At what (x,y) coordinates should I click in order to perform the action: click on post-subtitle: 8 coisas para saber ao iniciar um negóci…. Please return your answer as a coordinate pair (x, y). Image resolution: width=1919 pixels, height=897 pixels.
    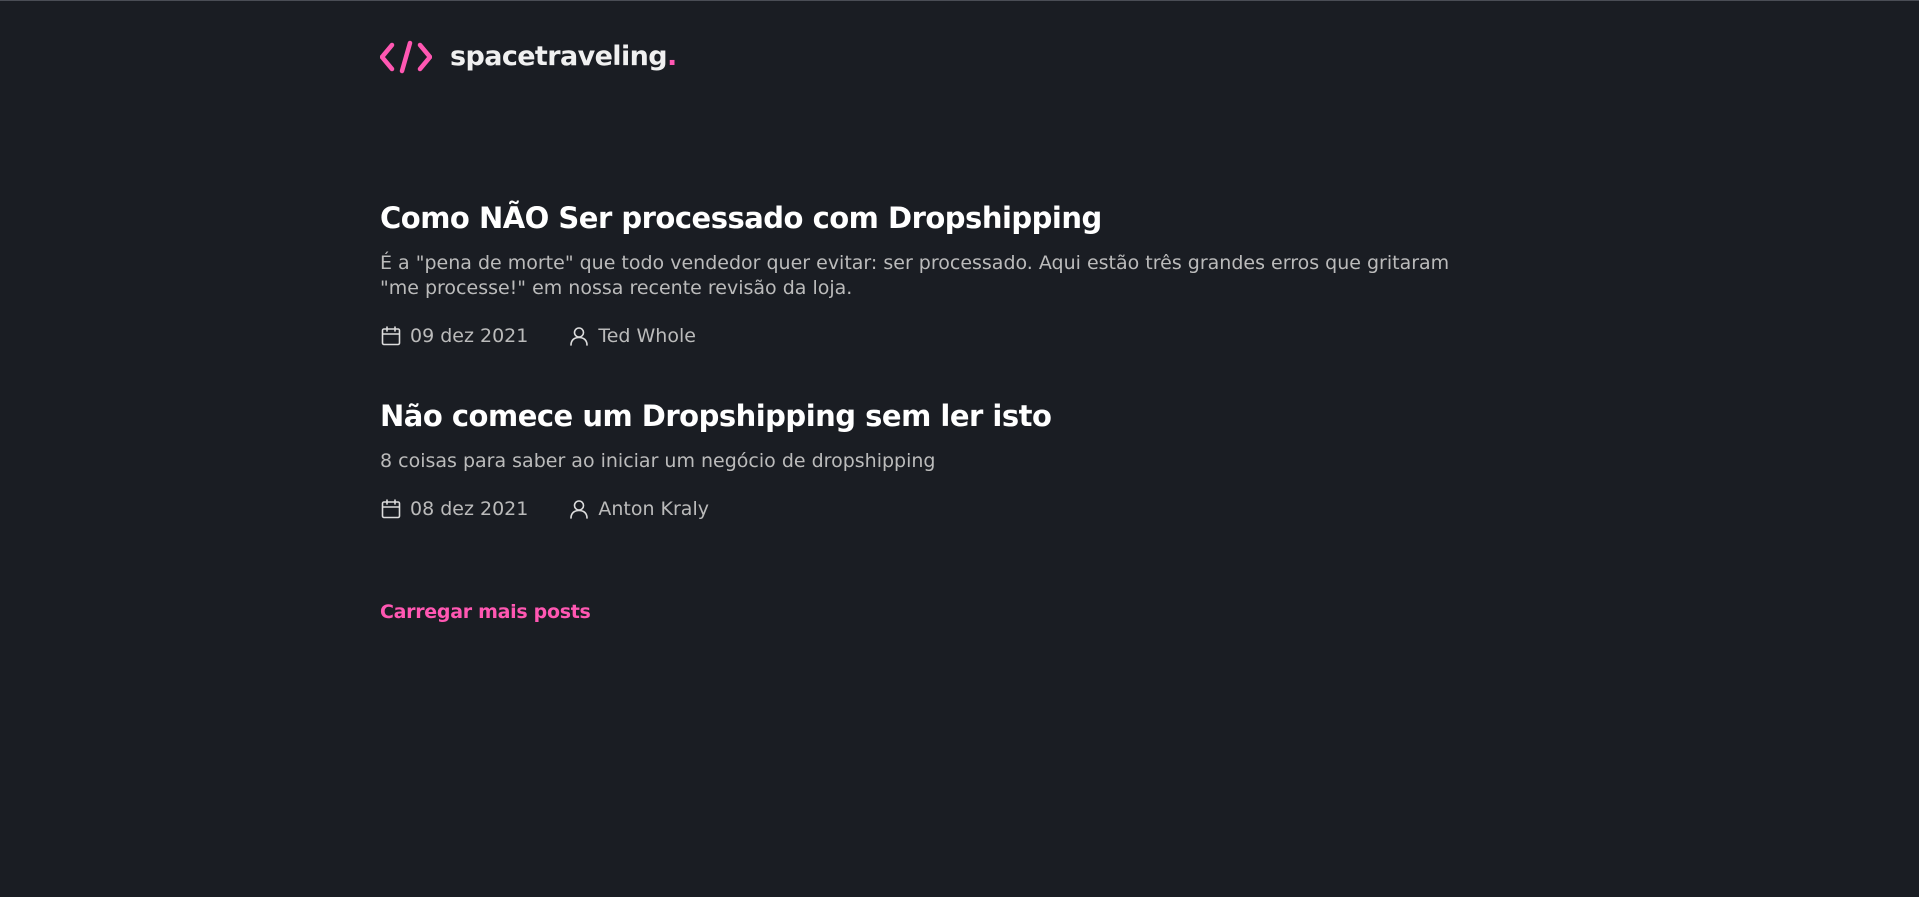
    Looking at the image, I should click on (658, 461).